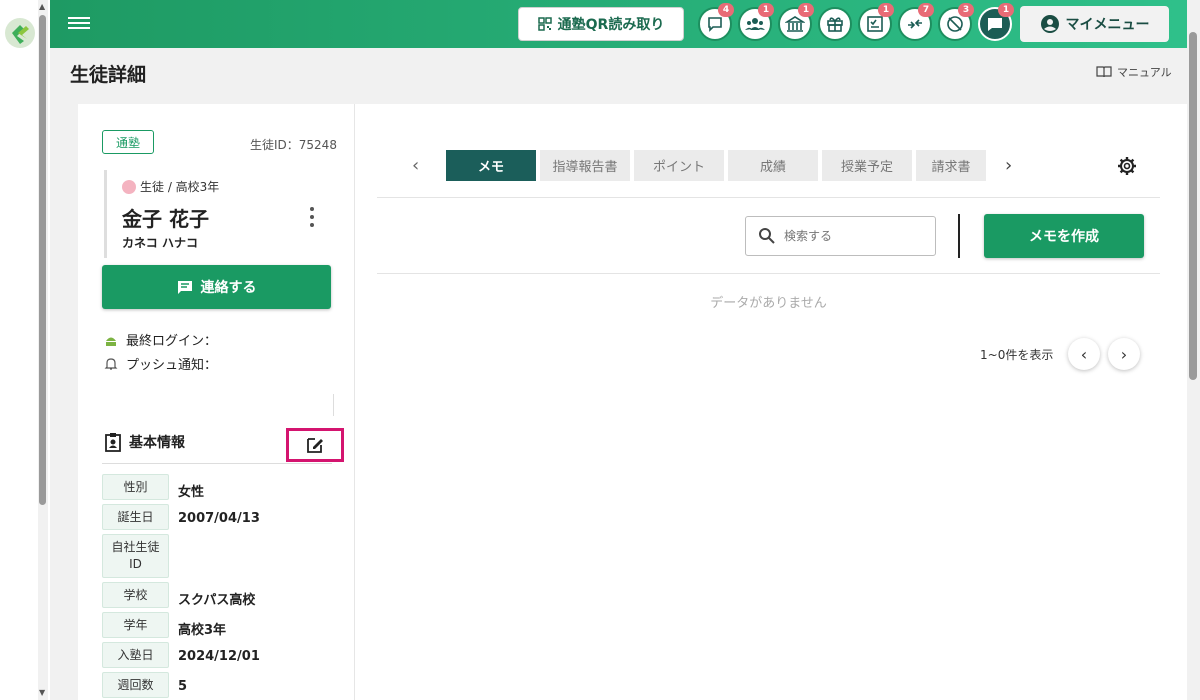 This screenshot has height=700, width=1200. What do you see at coordinates (105, 214) in the screenshot?
I see `profile-accent-bar` at bounding box center [105, 214].